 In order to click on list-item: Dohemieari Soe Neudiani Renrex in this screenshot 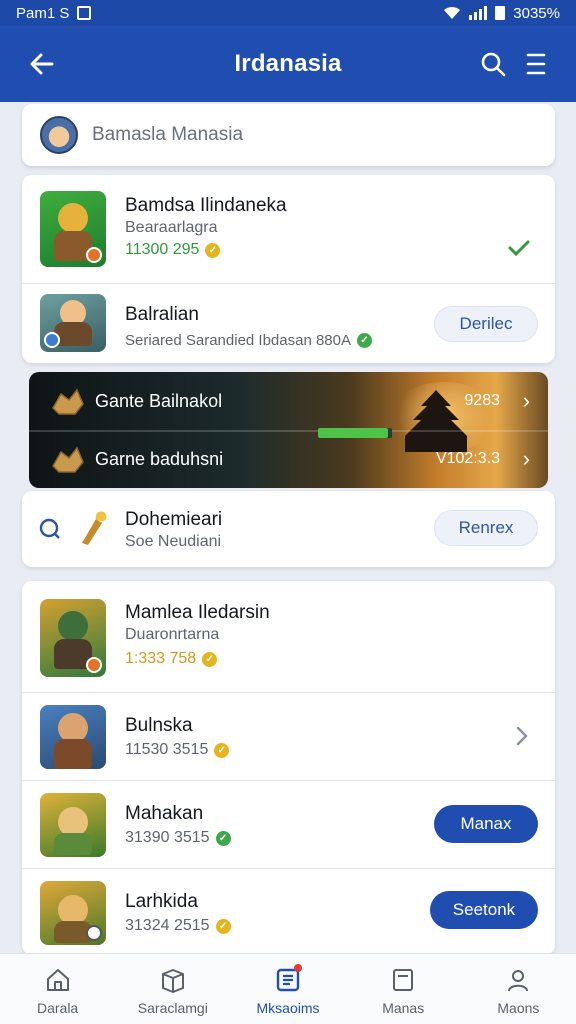, I will do `click(288, 529)`.